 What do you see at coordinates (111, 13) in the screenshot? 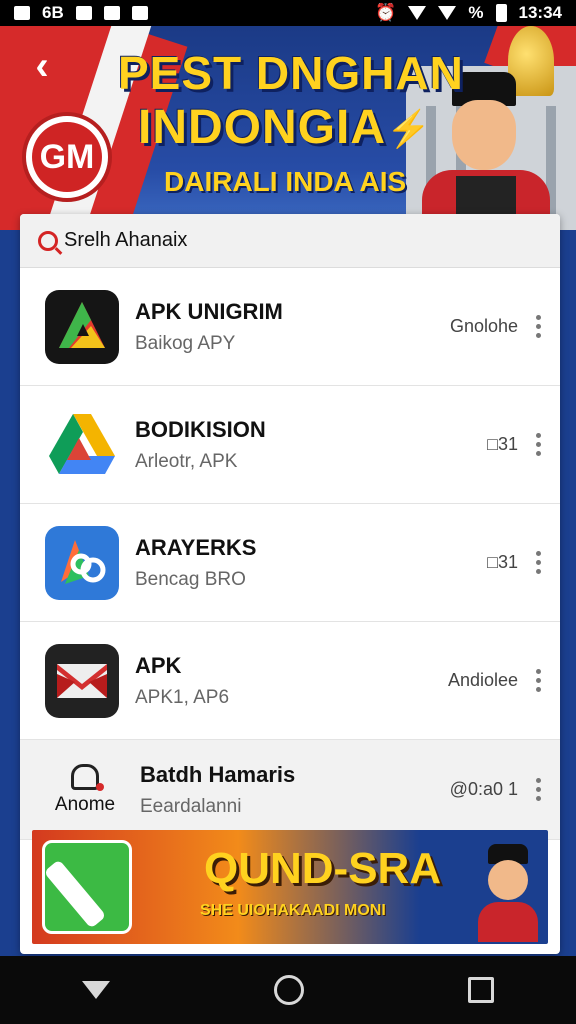
I see `app-notification-icon` at bounding box center [111, 13].